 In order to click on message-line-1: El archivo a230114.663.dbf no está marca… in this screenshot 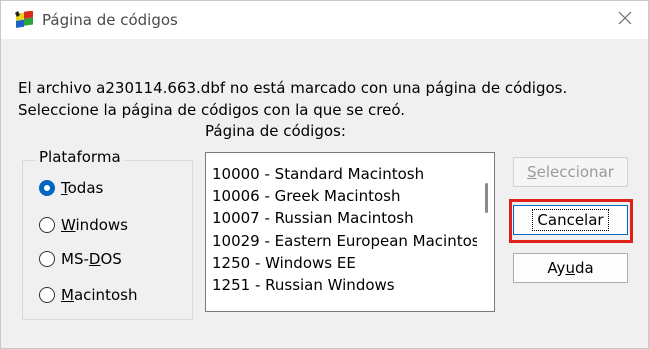, I will do `click(293, 88)`.